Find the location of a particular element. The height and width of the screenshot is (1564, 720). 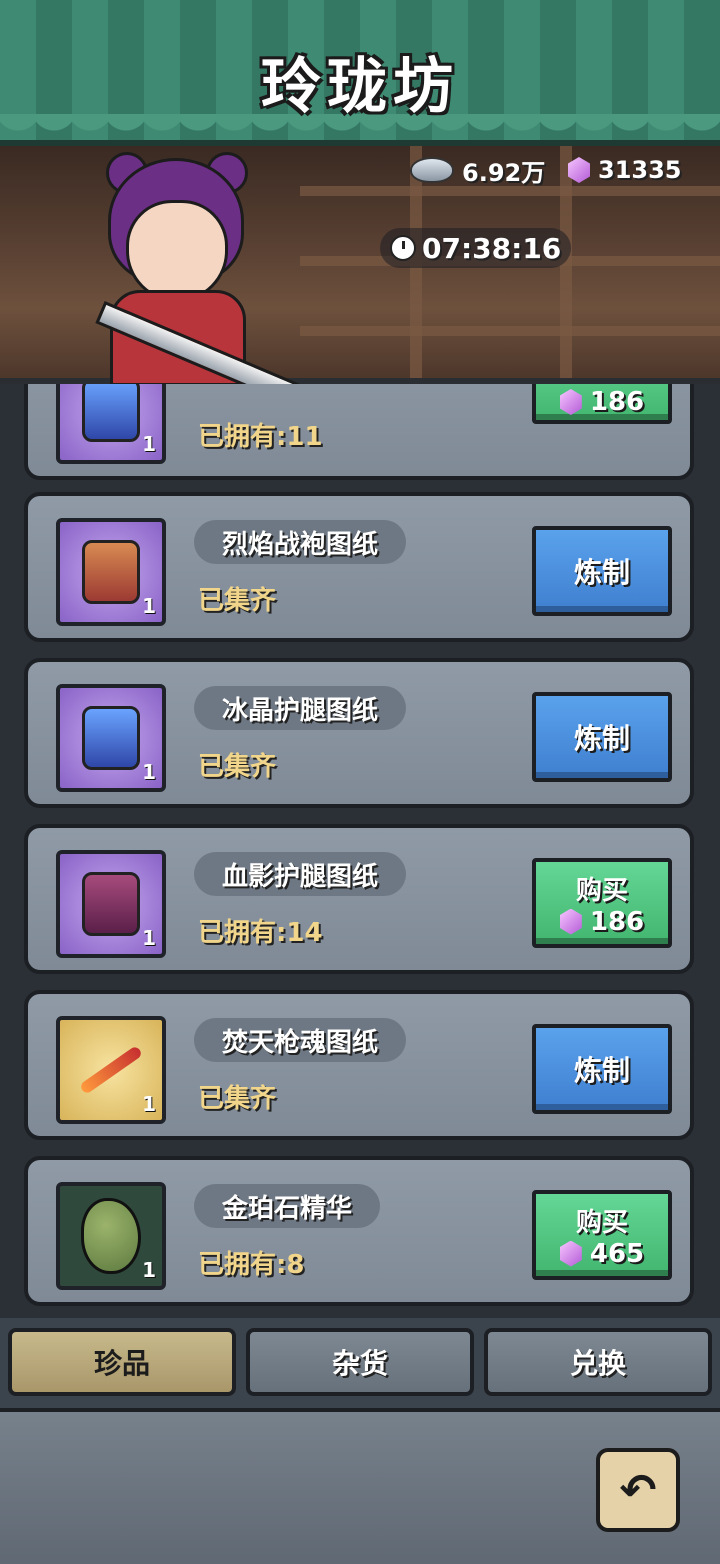

gem-currency: 31335 is located at coordinates (625, 170).